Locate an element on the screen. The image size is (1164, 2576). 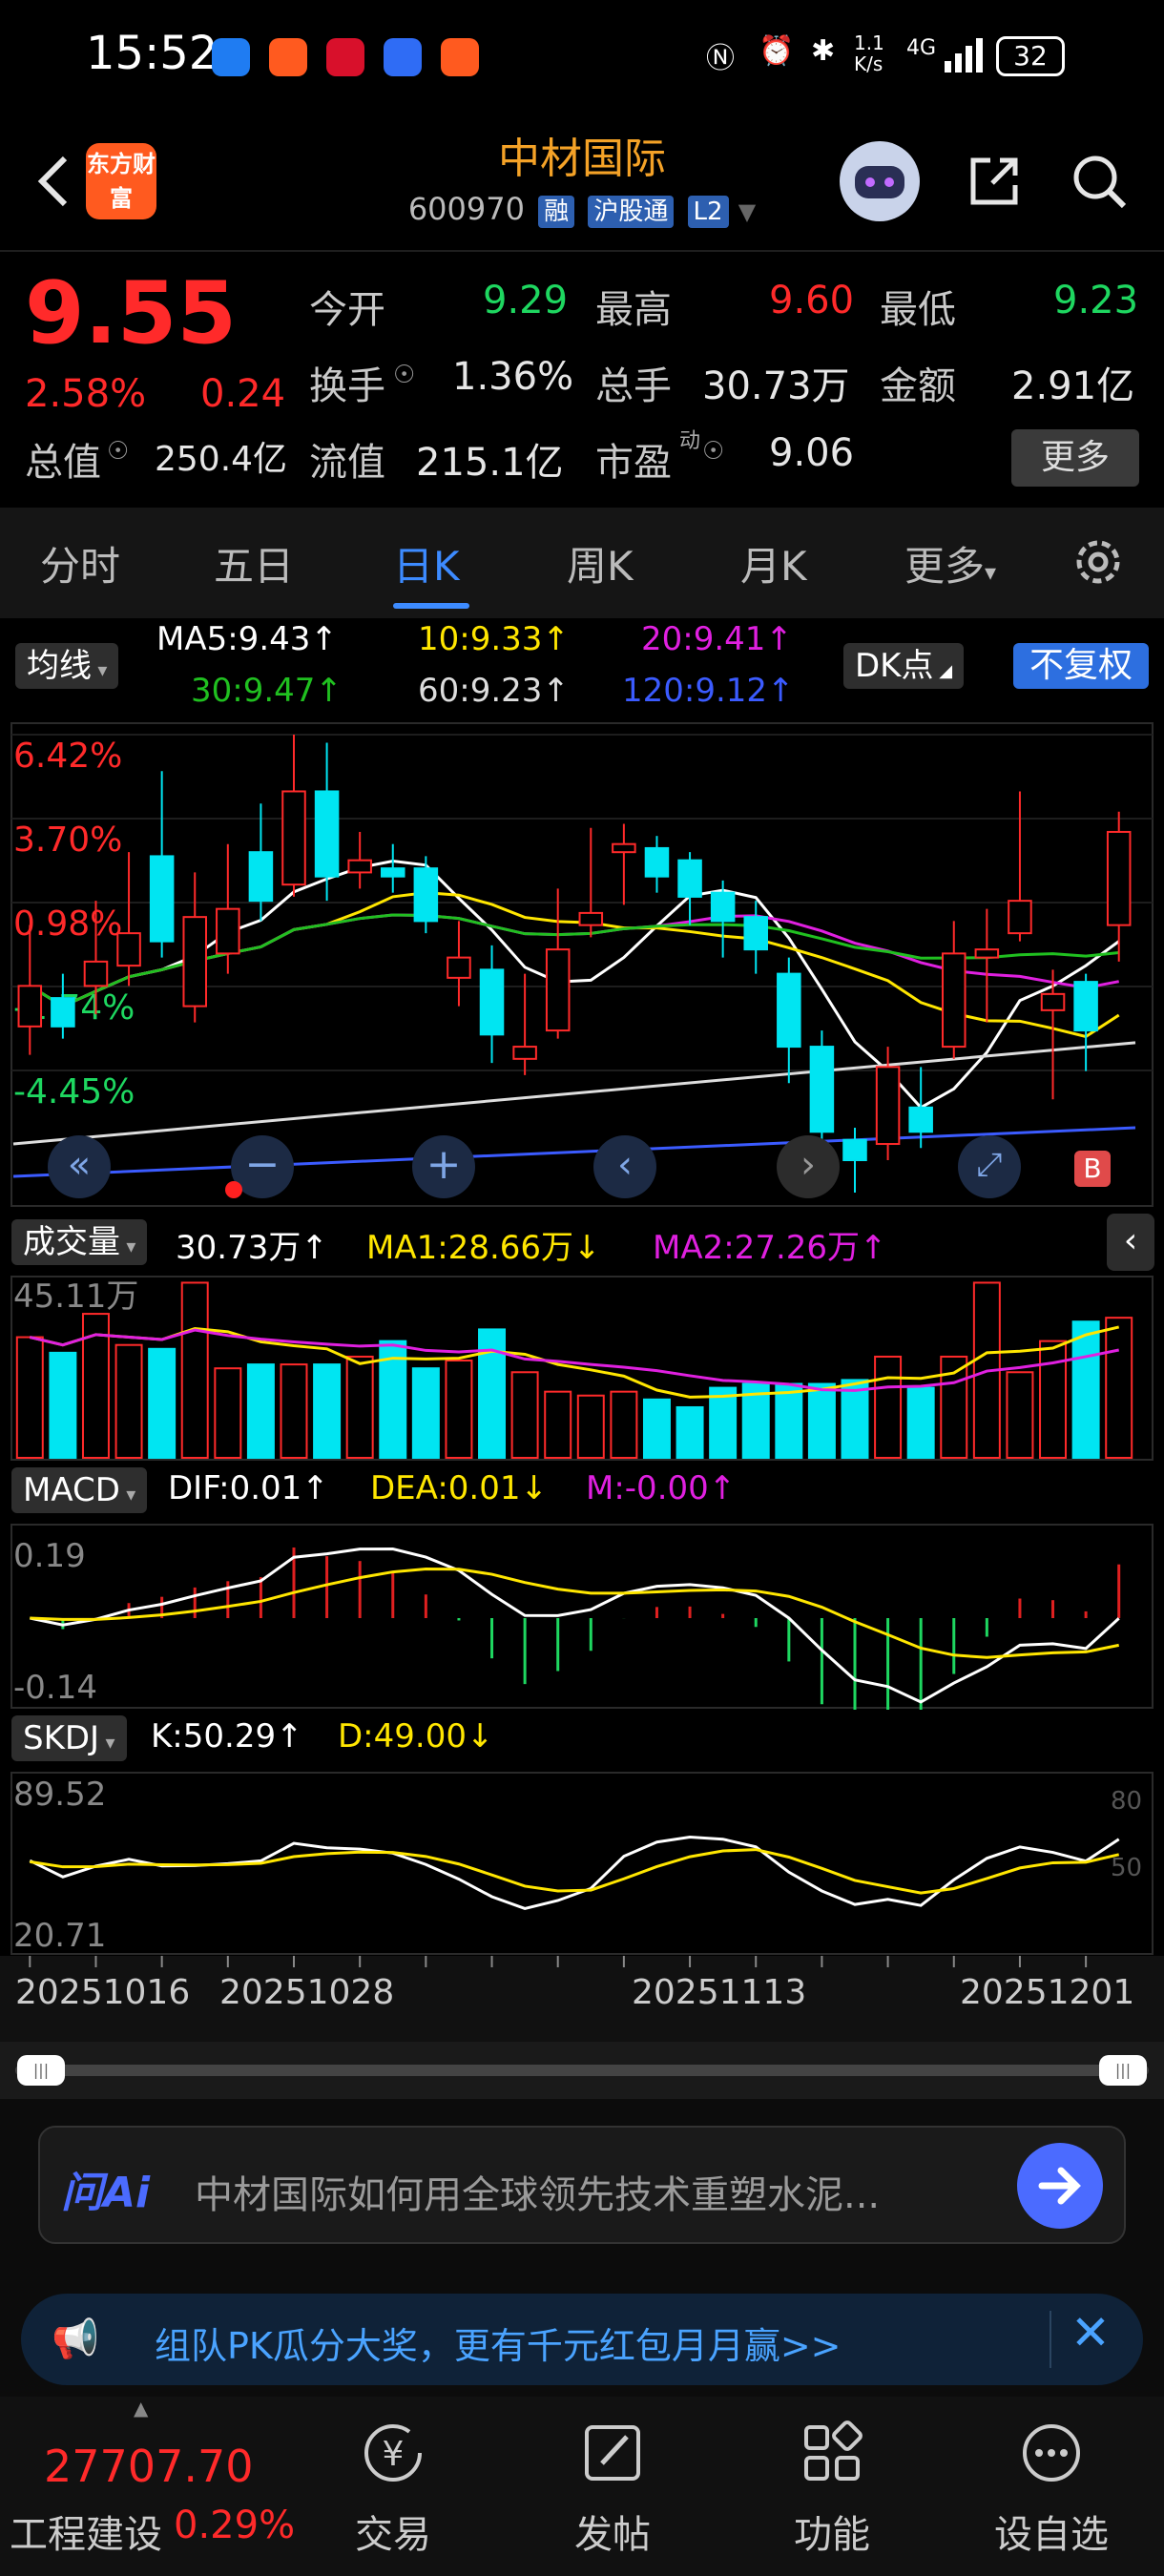
open-label: 今开 is located at coordinates (347, 310).